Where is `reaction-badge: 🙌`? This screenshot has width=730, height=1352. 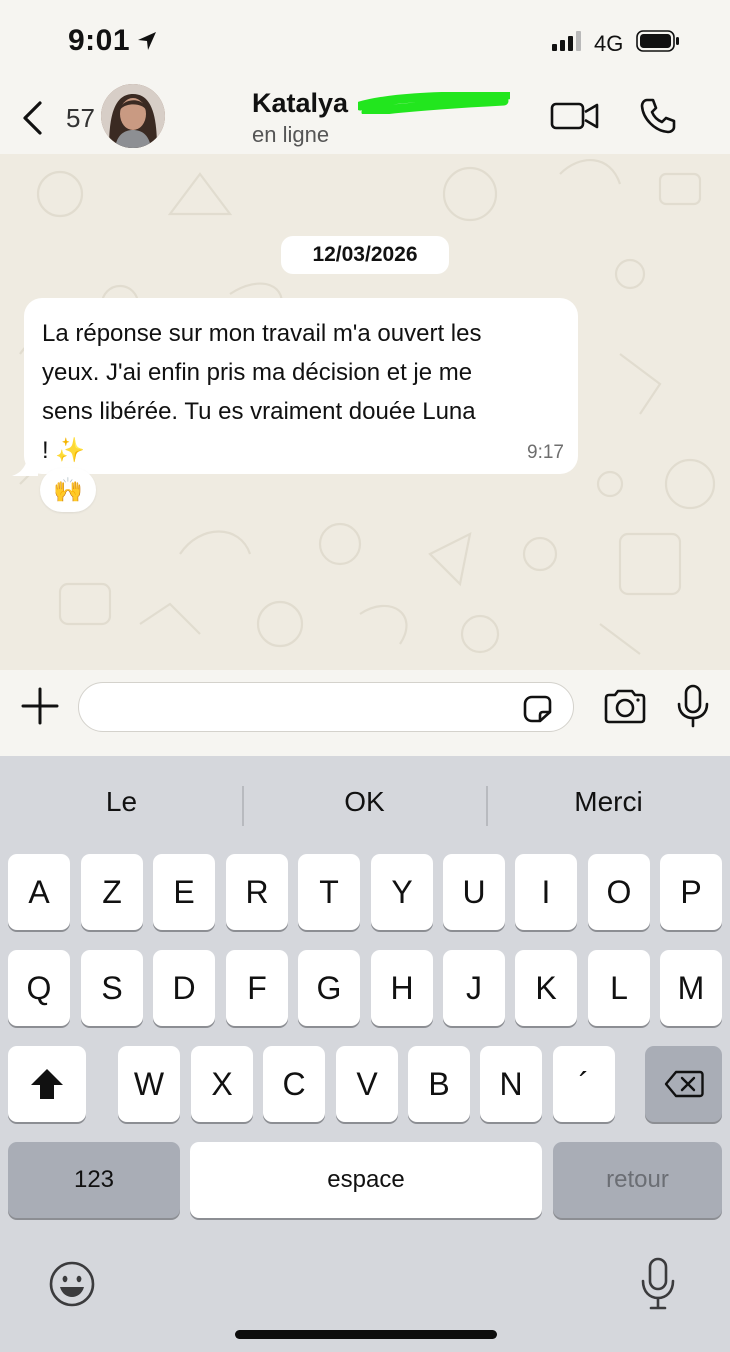 reaction-badge: 🙌 is located at coordinates (68, 490).